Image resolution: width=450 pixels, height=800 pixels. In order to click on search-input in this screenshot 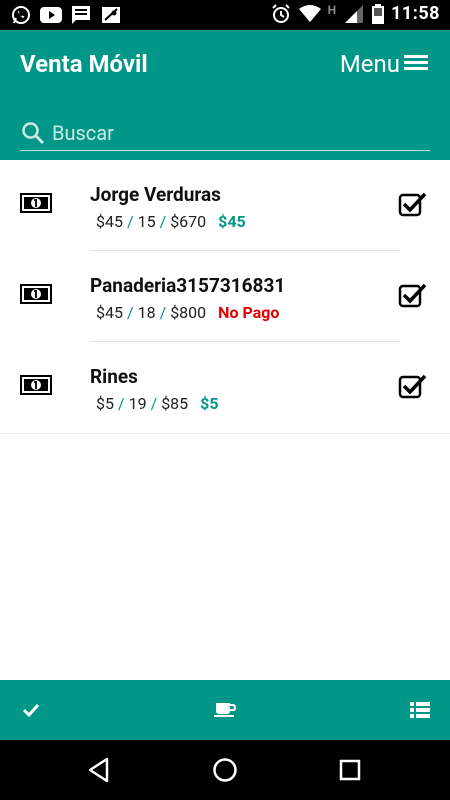, I will do `click(237, 132)`.